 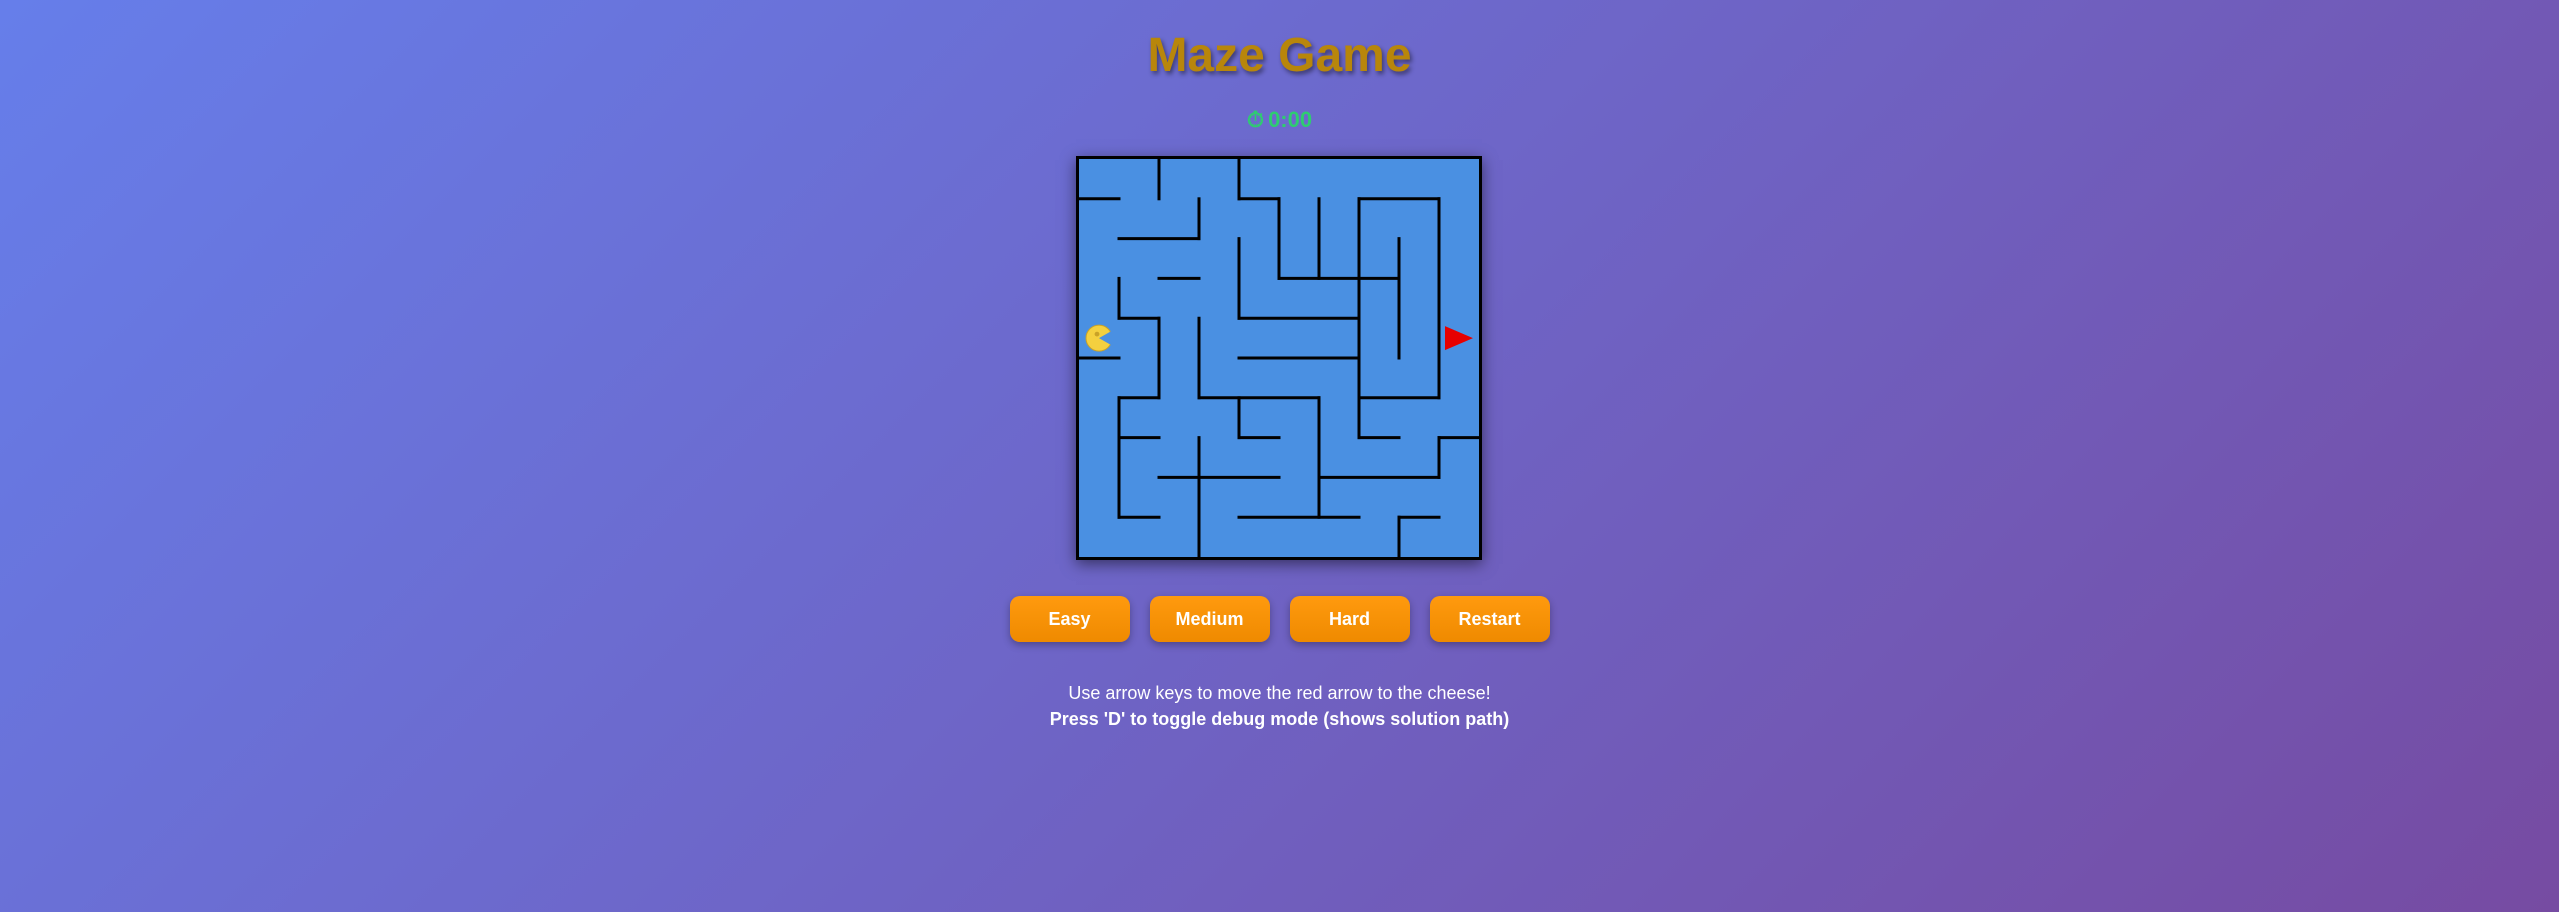 I want to click on maze-canvas, so click(x=1279, y=358).